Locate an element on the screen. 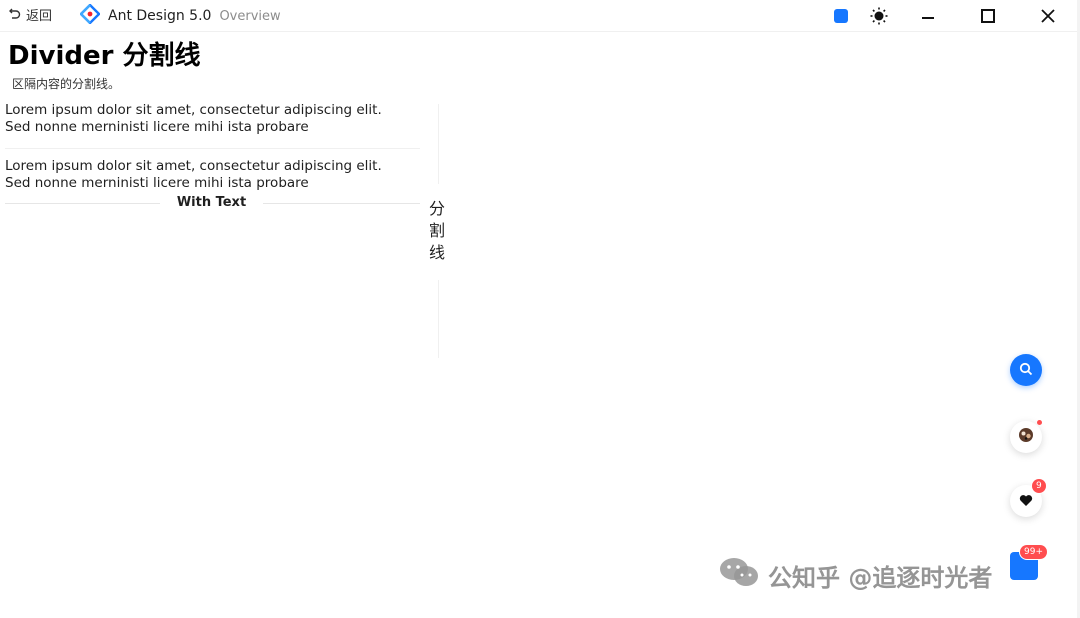 Image resolution: width=1080 pixels, height=618 pixels. avatar-float-button is located at coordinates (1026, 436).